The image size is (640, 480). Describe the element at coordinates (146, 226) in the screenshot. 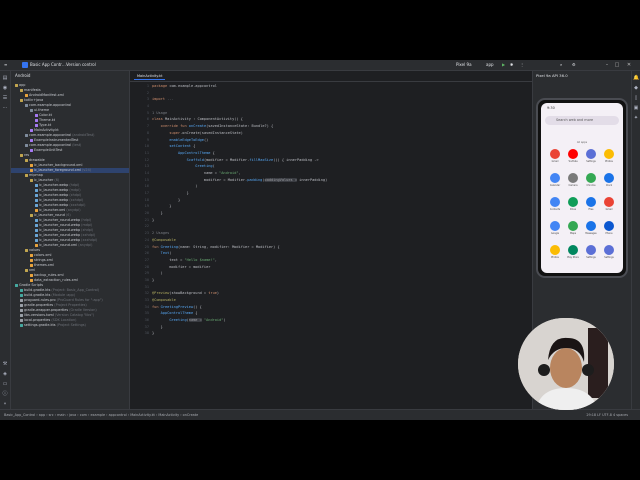

I see `line-number: 22` at that location.